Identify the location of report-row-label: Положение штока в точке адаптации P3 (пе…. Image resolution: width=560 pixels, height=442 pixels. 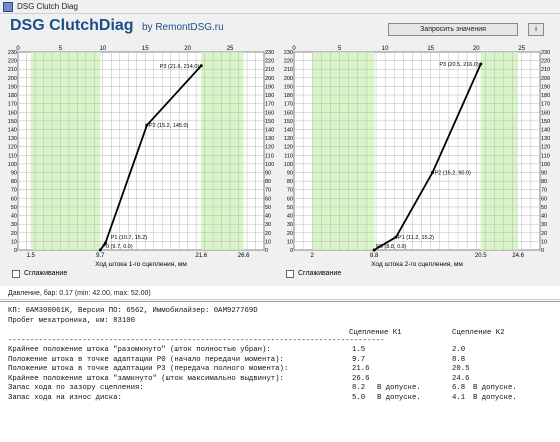
(148, 369).